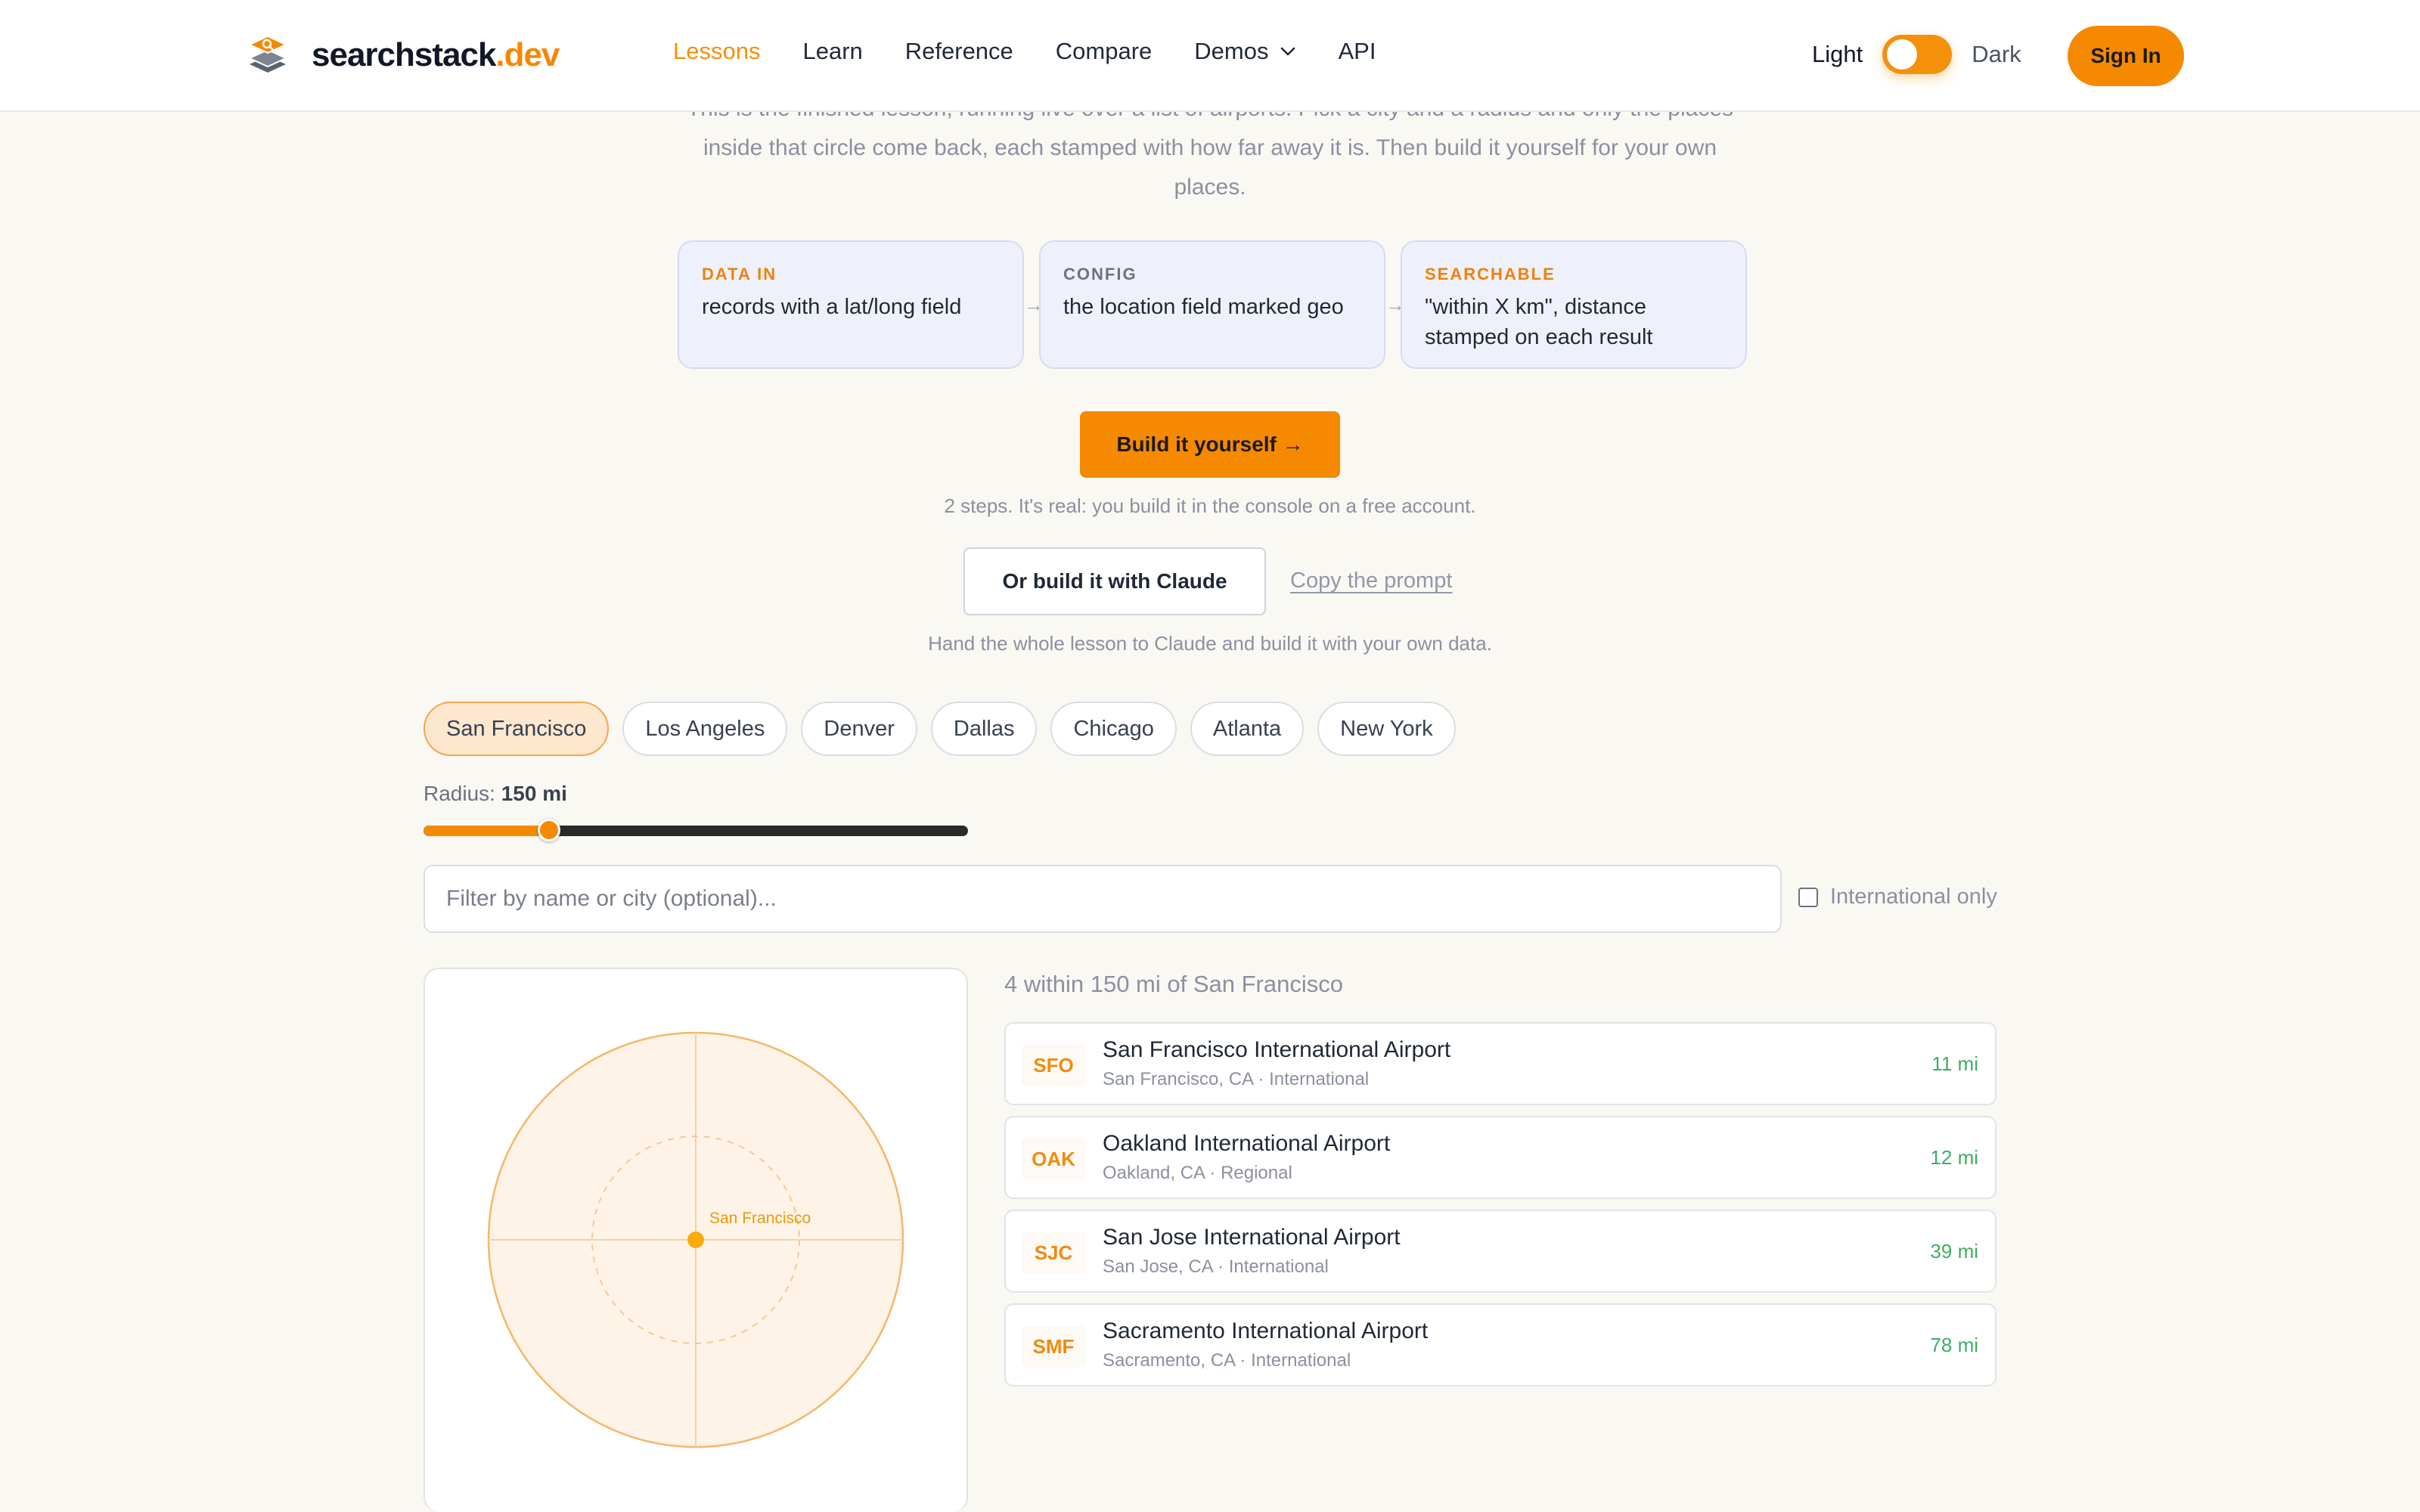  I want to click on radius-map: San Francisco, so click(696, 1240).